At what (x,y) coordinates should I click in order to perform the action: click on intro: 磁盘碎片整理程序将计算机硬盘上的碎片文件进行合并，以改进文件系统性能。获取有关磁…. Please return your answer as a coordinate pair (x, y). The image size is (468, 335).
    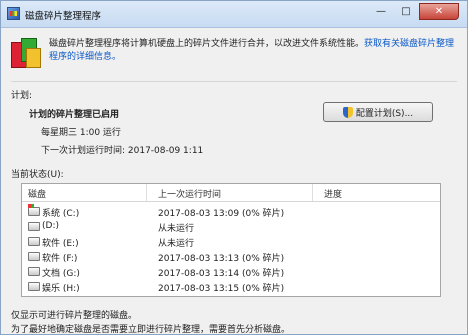
    Looking at the image, I should click on (236, 53).